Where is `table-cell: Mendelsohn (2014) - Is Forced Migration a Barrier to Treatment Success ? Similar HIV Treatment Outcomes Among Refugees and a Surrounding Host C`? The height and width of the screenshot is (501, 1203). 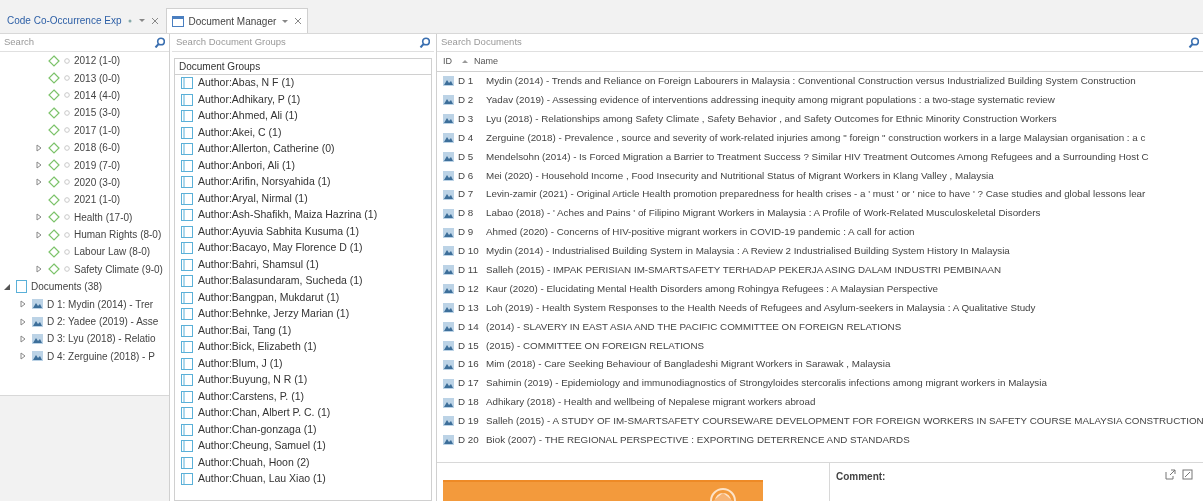
table-cell: Mendelsohn (2014) - Is Forced Migration a Barrier to Treatment Success ? Similar HIV Treatment Outcomes Among Refugees and a Surrounding Host C is located at coordinates (817, 157).